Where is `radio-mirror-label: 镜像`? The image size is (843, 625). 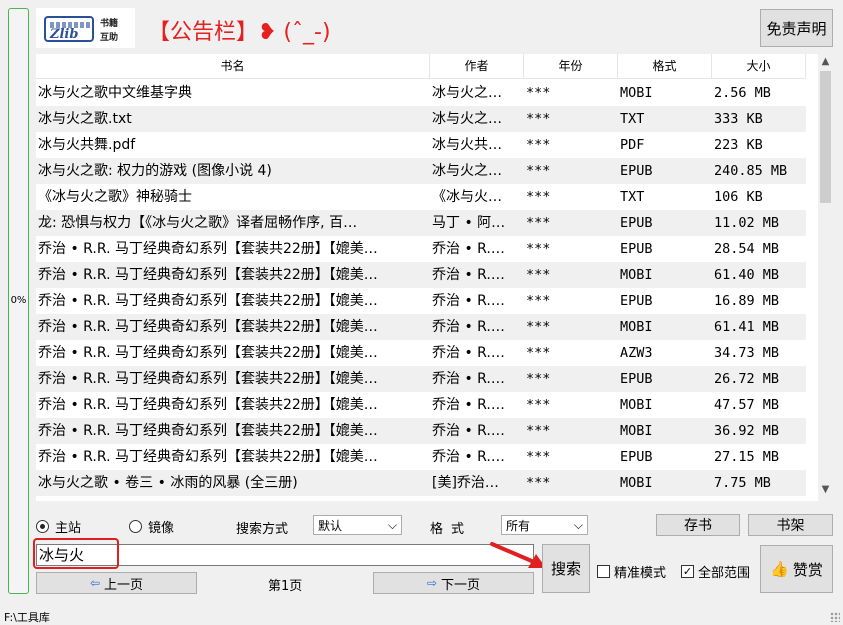 radio-mirror-label: 镜像 is located at coordinates (161, 528).